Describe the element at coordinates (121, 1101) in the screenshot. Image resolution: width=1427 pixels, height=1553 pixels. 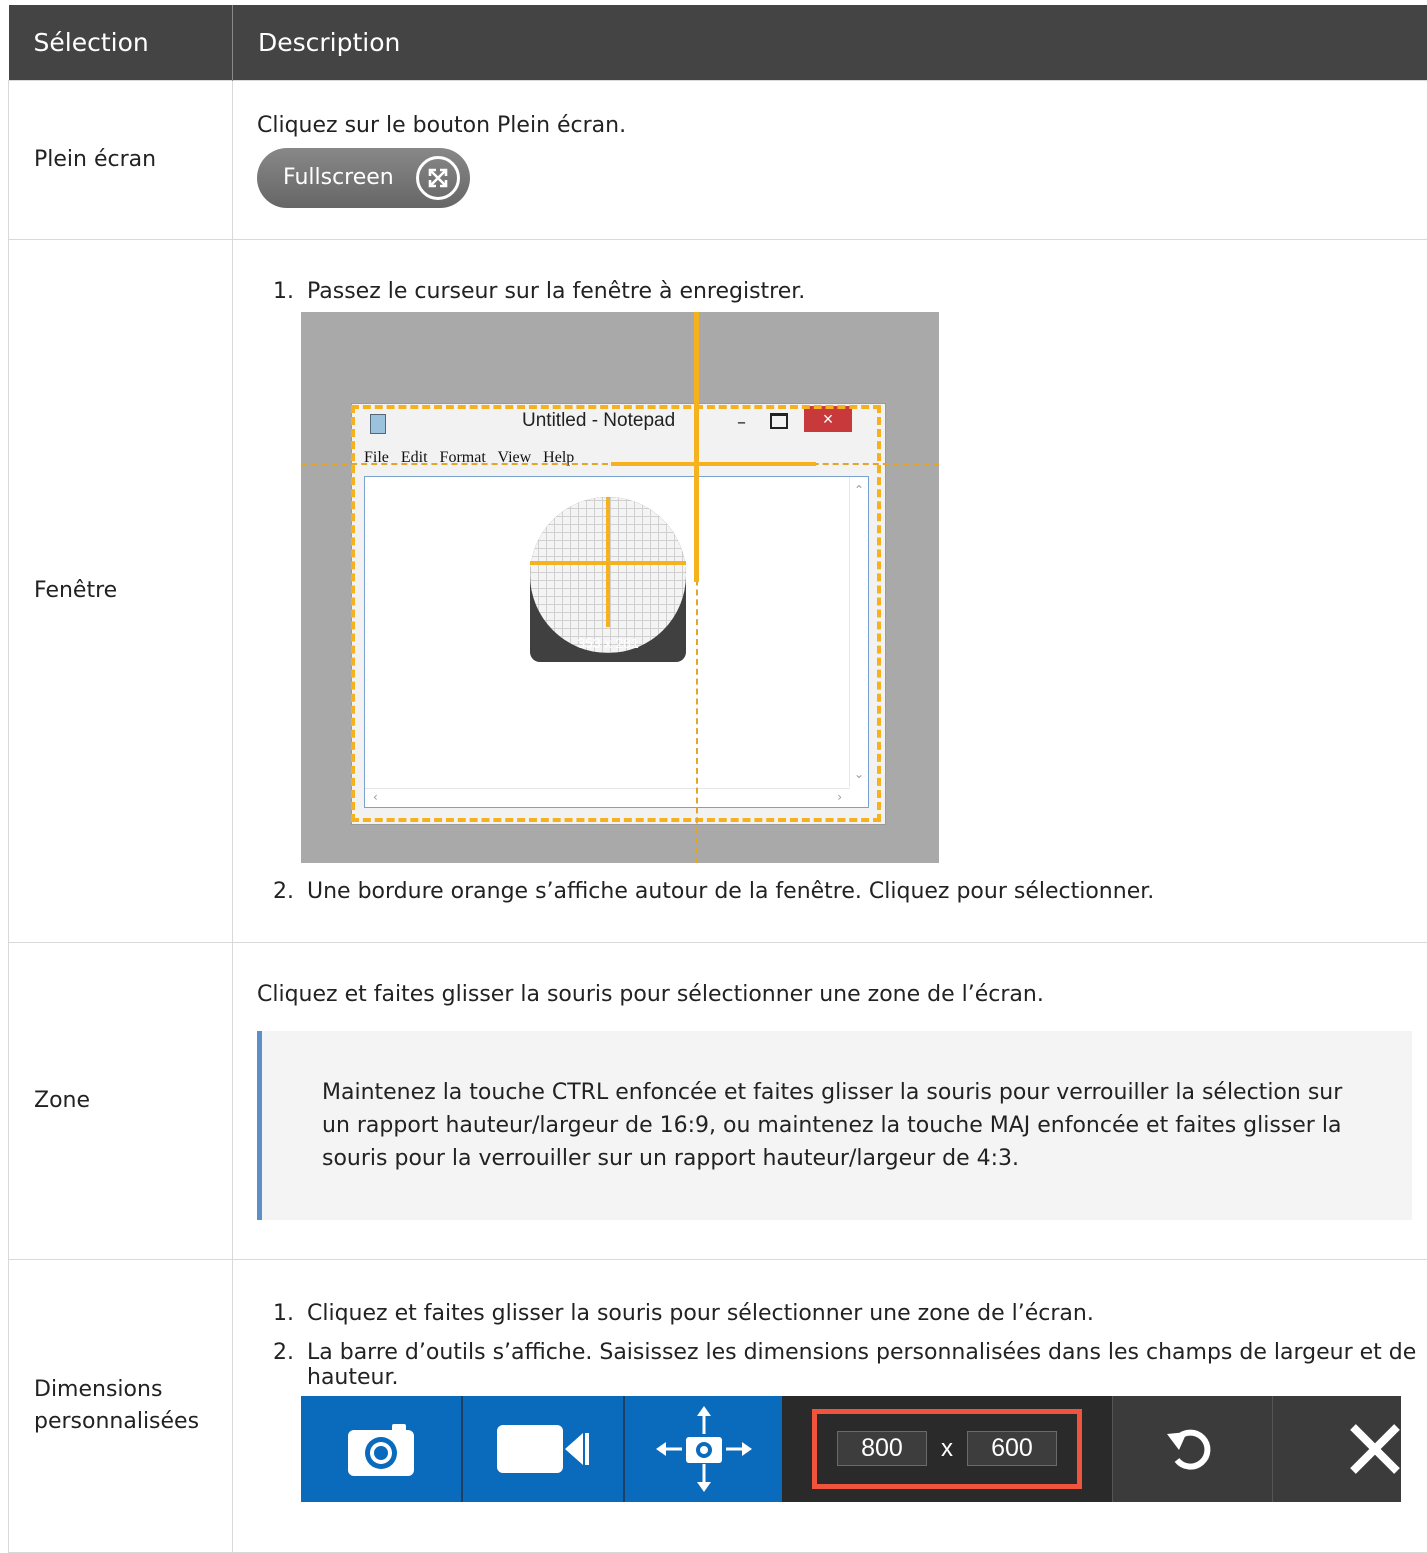
I see `selection-cell-region: Zone` at that location.